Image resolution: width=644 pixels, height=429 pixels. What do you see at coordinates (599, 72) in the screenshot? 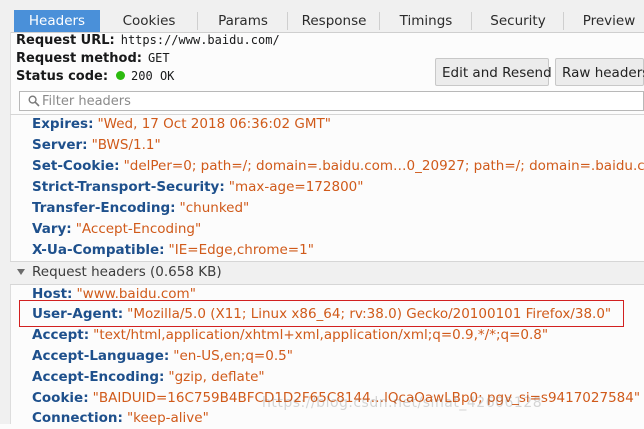
I see `raw-headers-button: Raw headers` at bounding box center [599, 72].